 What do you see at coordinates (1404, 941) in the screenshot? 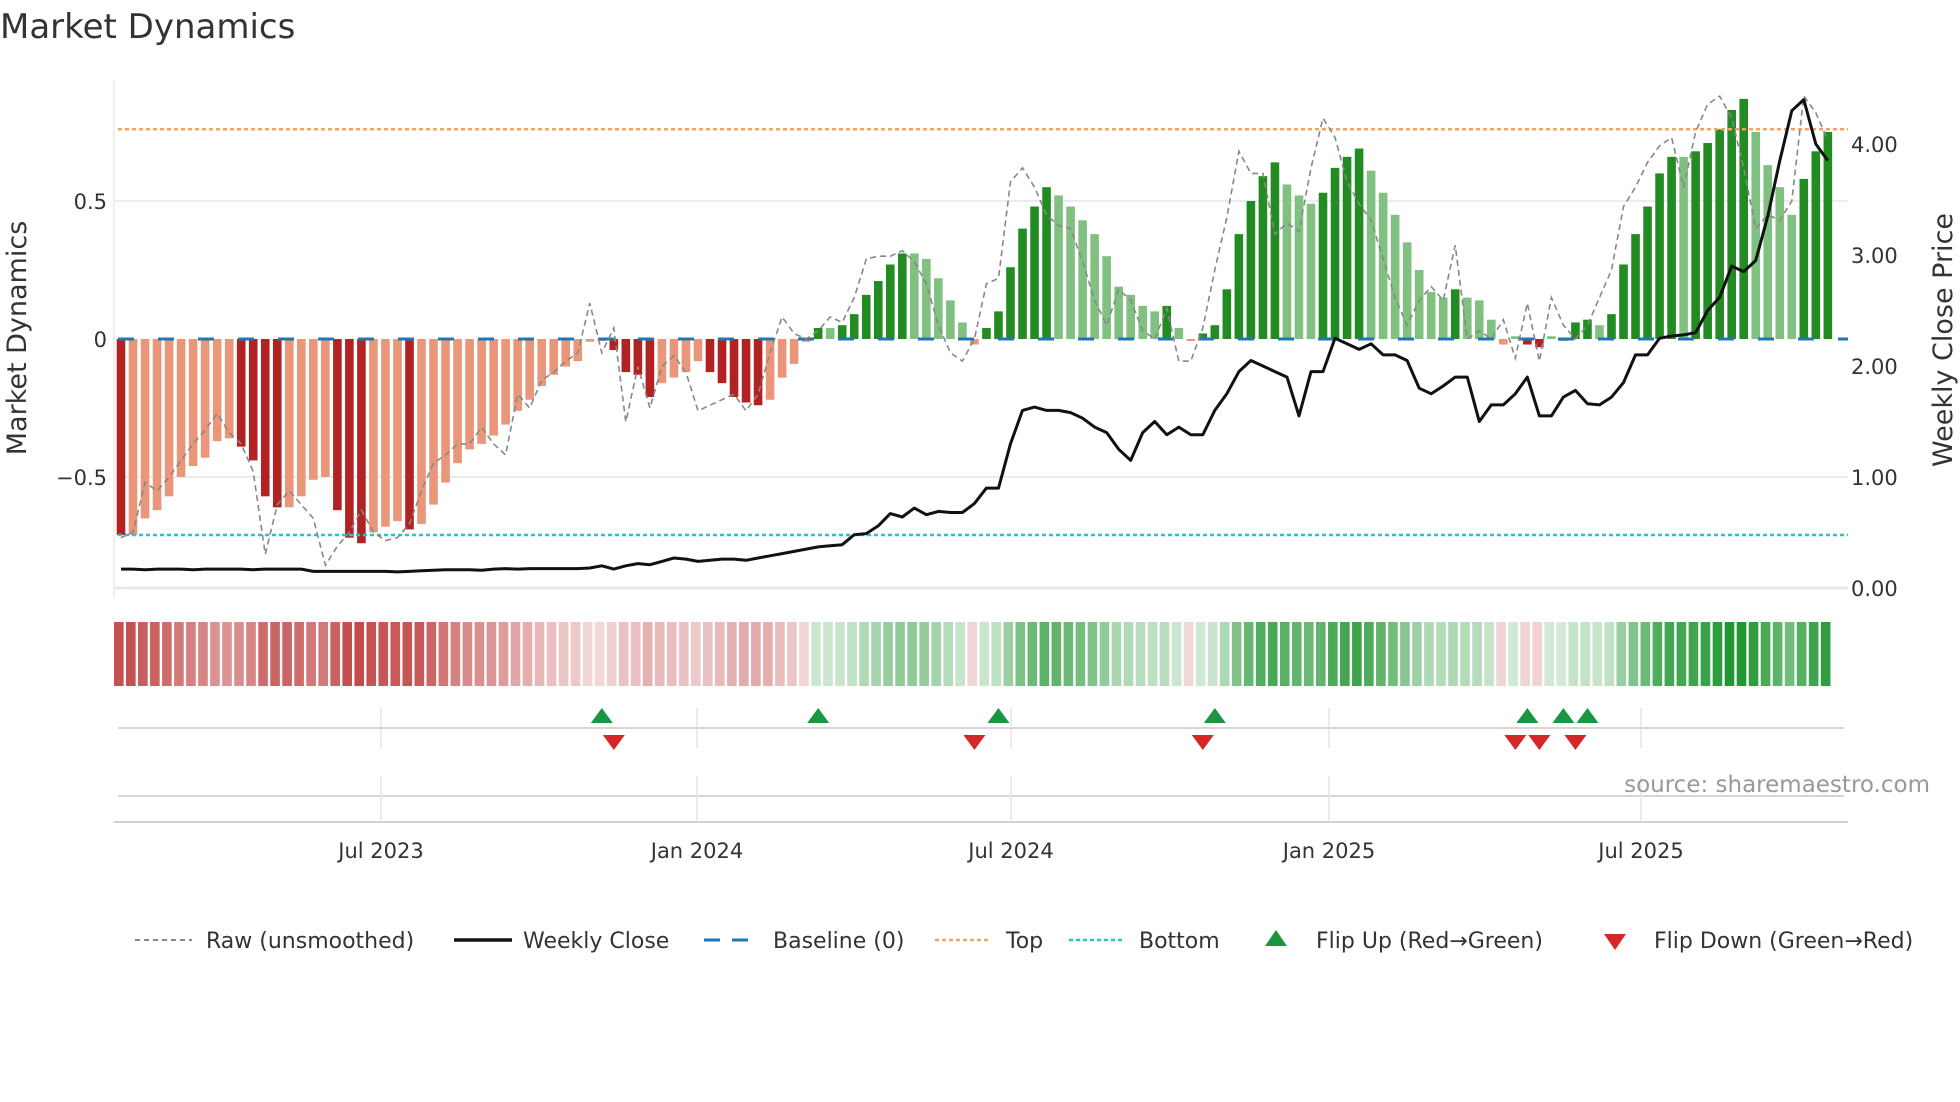
I see `legend-item-flip-up: Flip Up (Red→Green)` at bounding box center [1404, 941].